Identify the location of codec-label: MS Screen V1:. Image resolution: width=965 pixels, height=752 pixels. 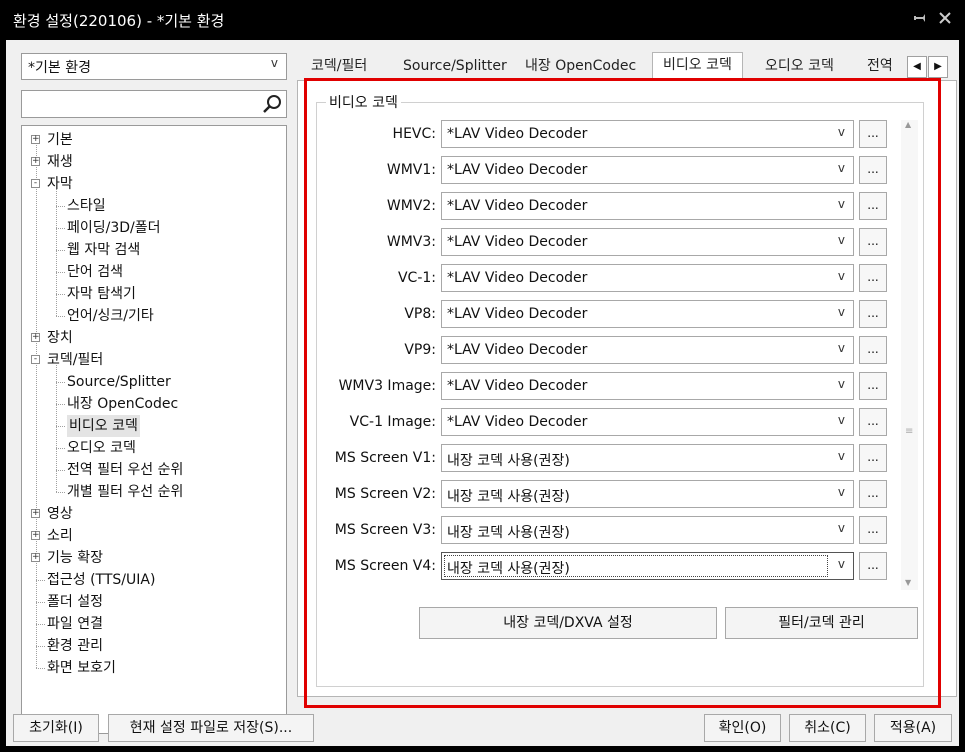
(385, 458).